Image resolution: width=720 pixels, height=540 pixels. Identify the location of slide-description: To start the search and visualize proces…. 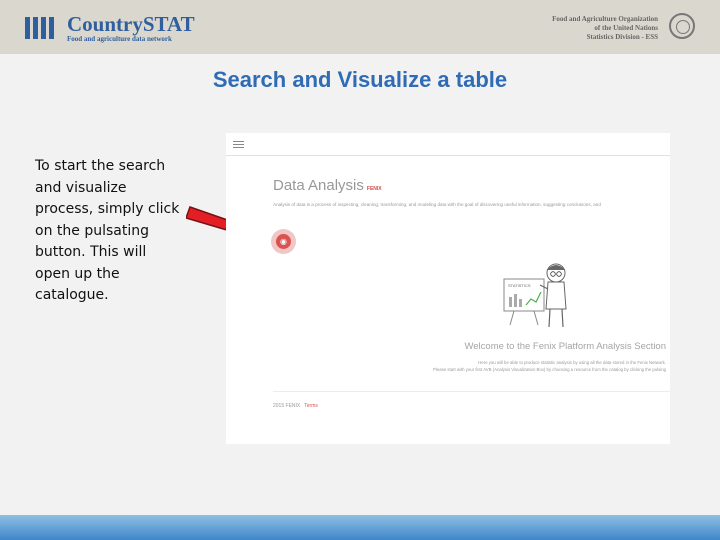
(107, 230).